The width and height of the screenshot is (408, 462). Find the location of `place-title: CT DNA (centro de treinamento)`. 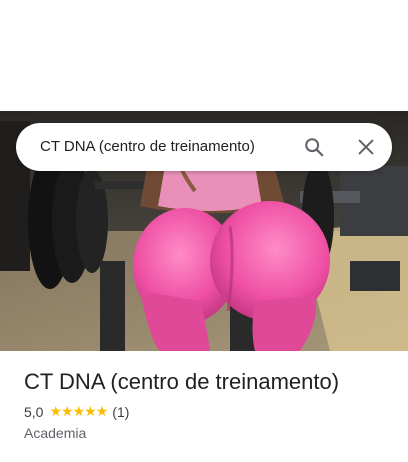

place-title: CT DNA (centro de treinamento) is located at coordinates (181, 382).